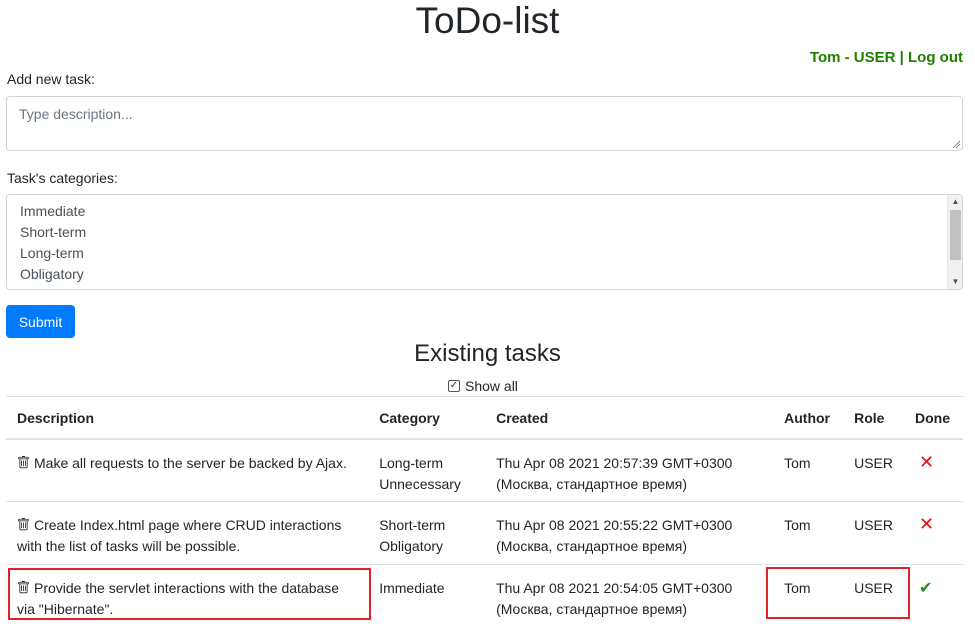  Describe the element at coordinates (614, 588) in the screenshot. I see `task-created-date: Thu Apr 08 2021 20:54:05 GMT+0300` at that location.